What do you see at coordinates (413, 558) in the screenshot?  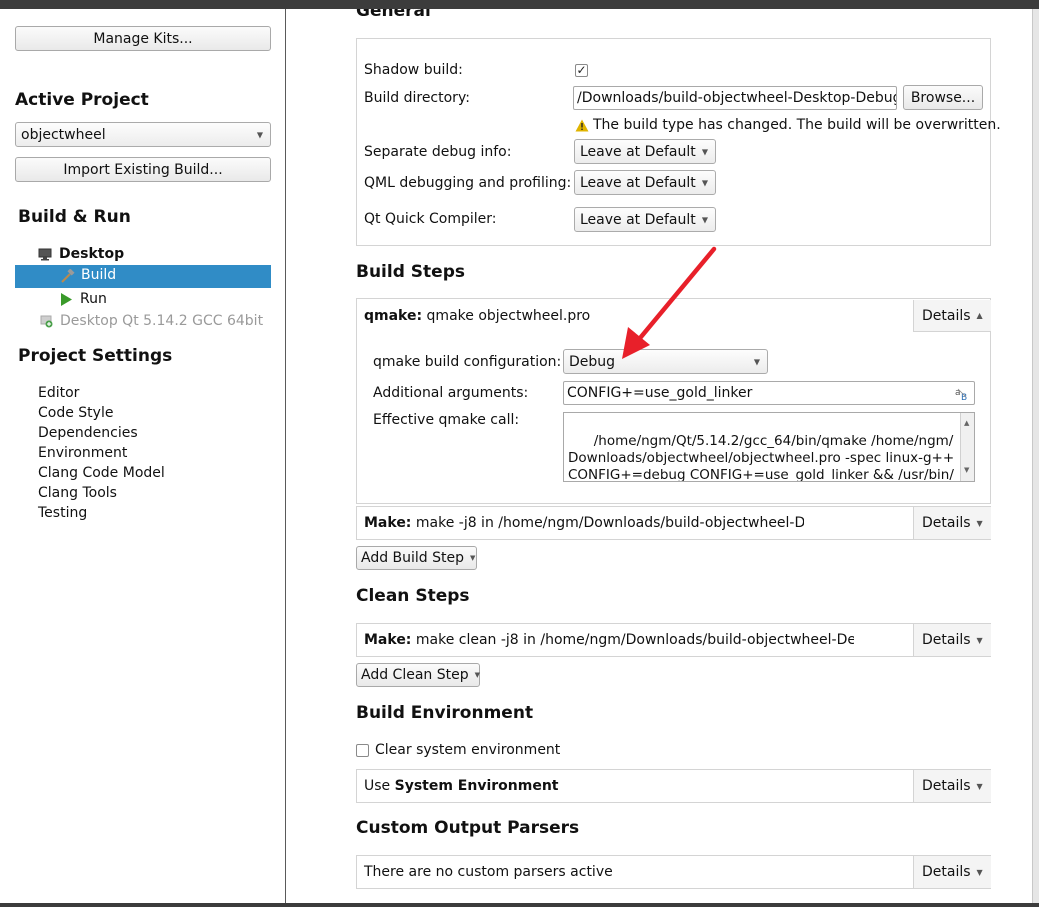 I see `add-build-step-label: Add Build Step` at bounding box center [413, 558].